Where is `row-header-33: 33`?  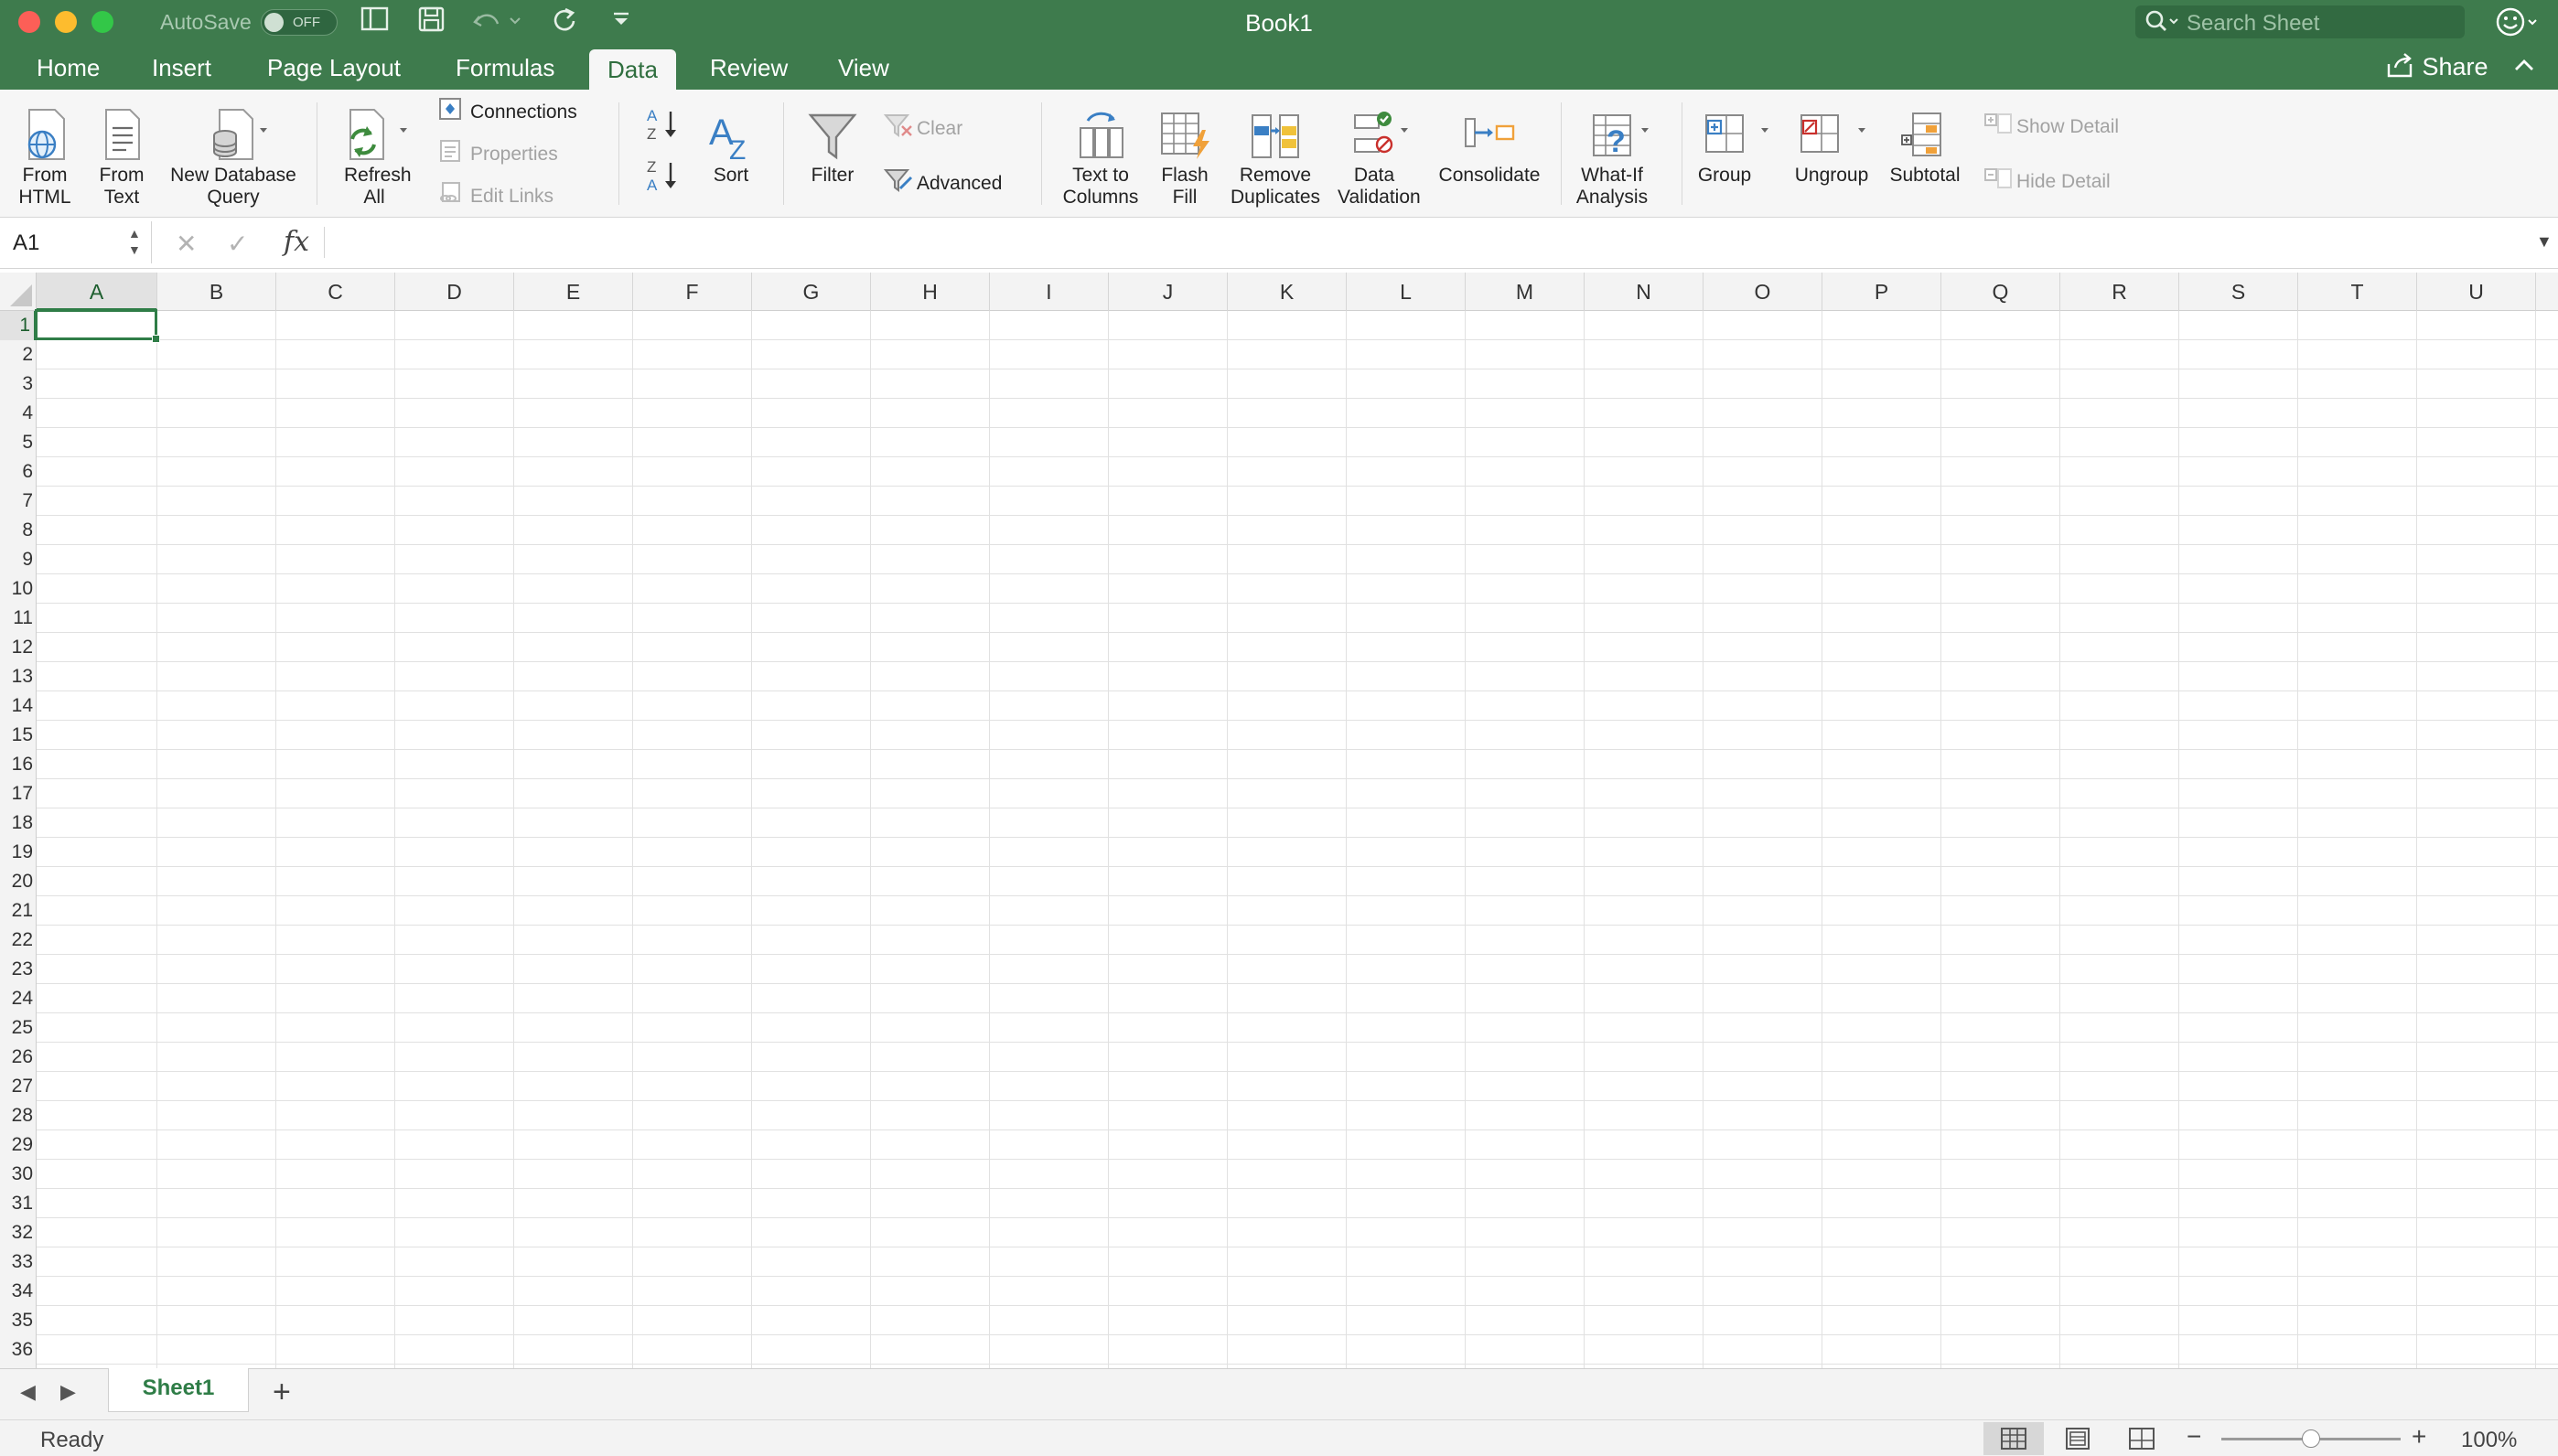
row-header-33: 33 is located at coordinates (18, 1262).